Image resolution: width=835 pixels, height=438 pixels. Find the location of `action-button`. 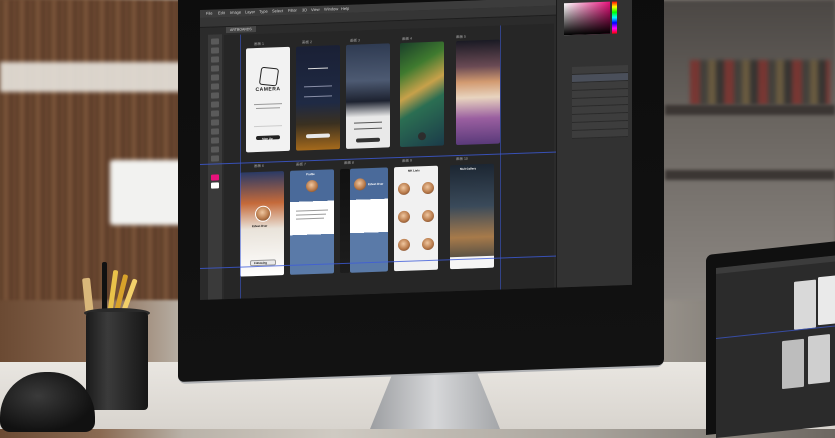

action-button is located at coordinates (368, 140).